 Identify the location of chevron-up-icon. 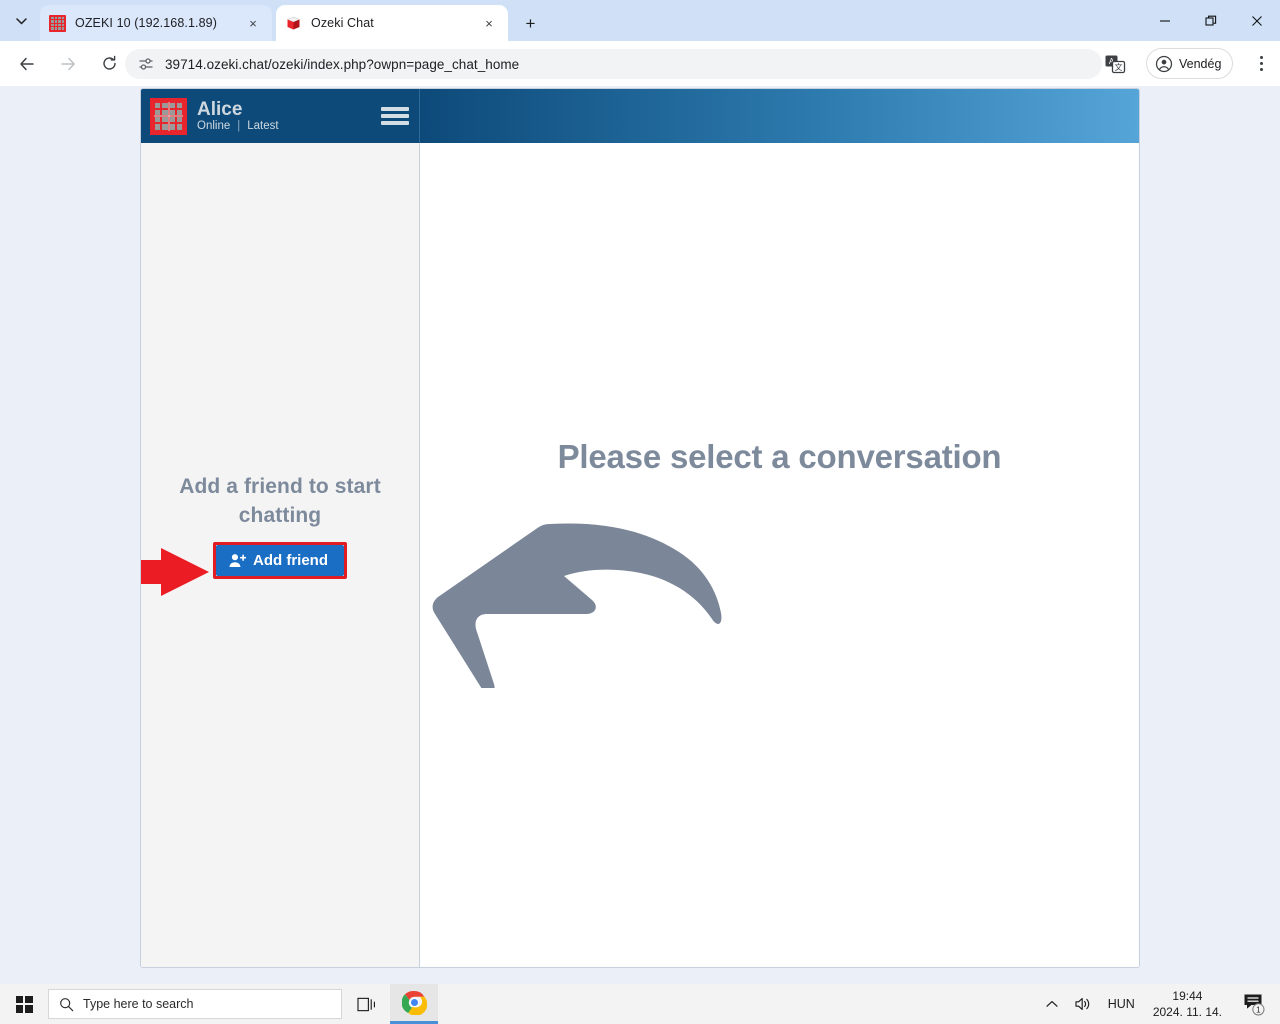
(1052, 1004).